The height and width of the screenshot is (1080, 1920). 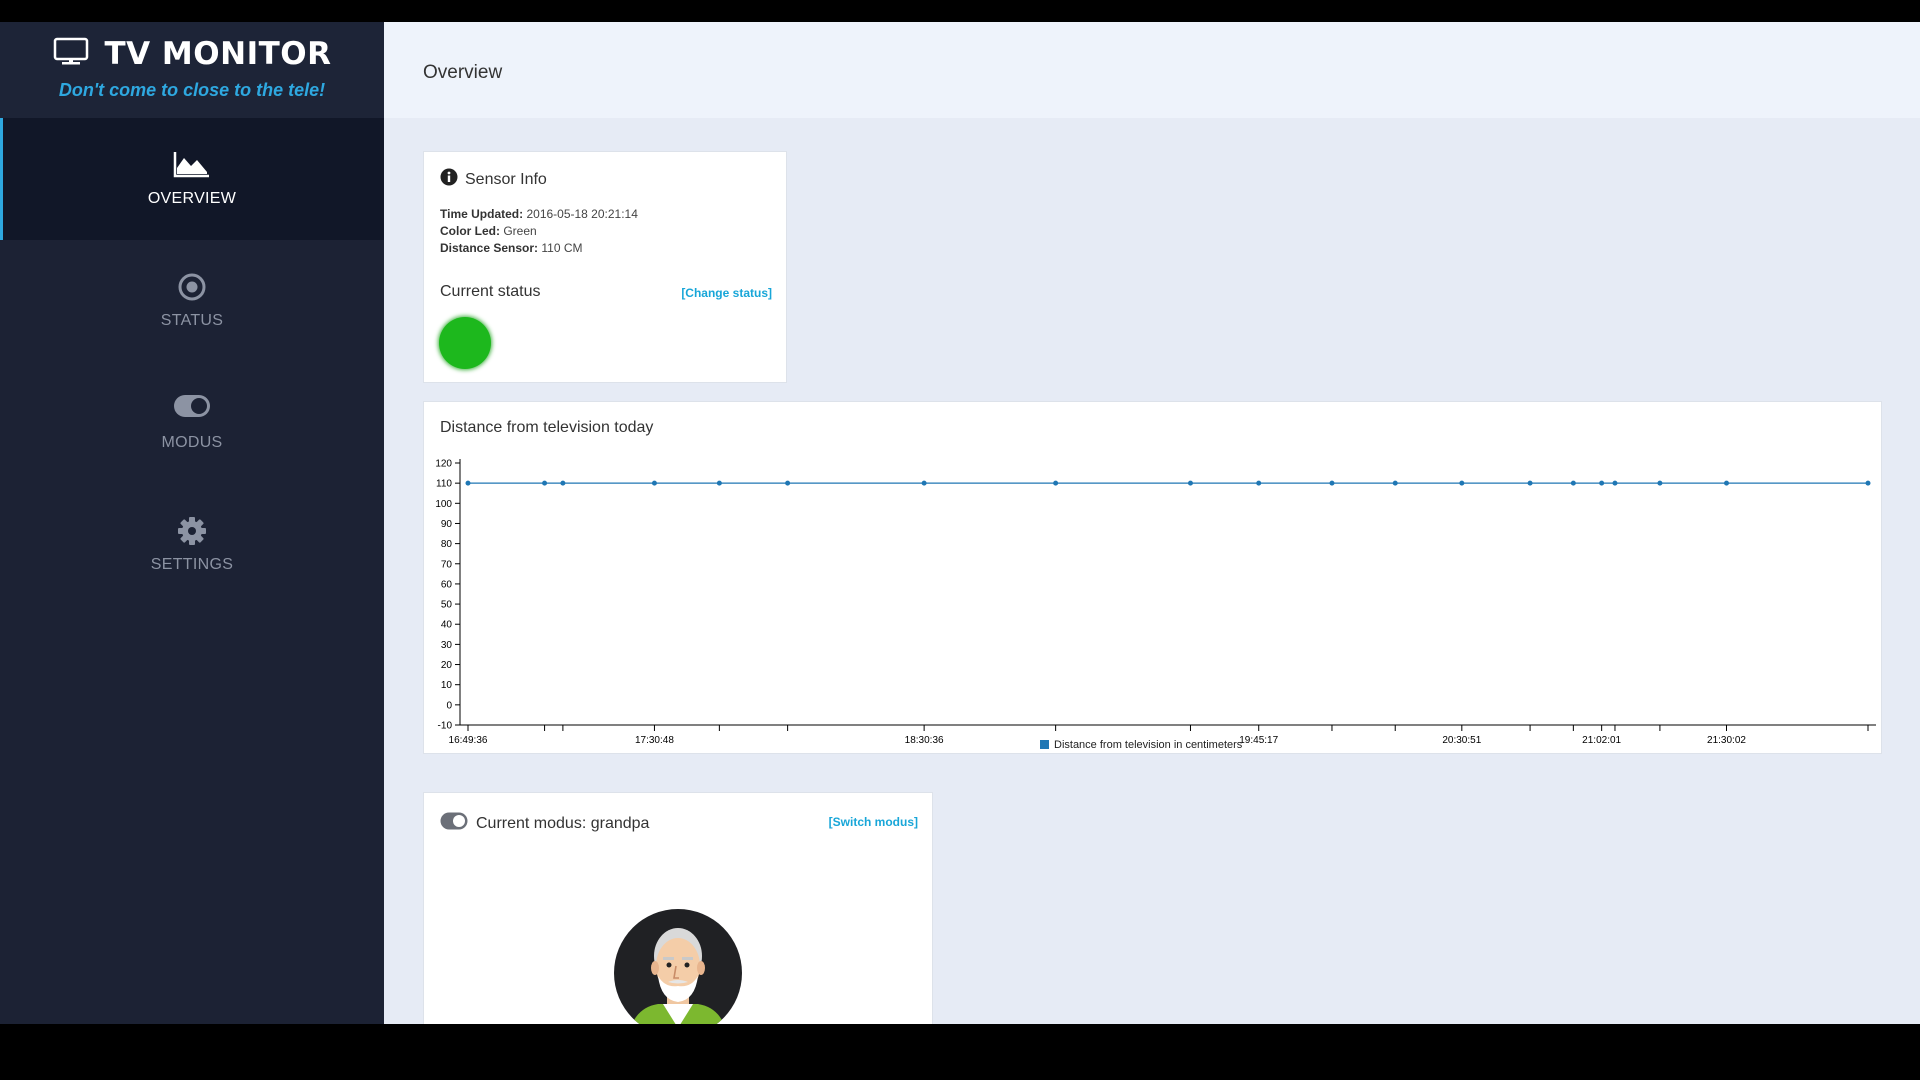 I want to click on color-led-label: Color Led:, so click(x=470, y=231).